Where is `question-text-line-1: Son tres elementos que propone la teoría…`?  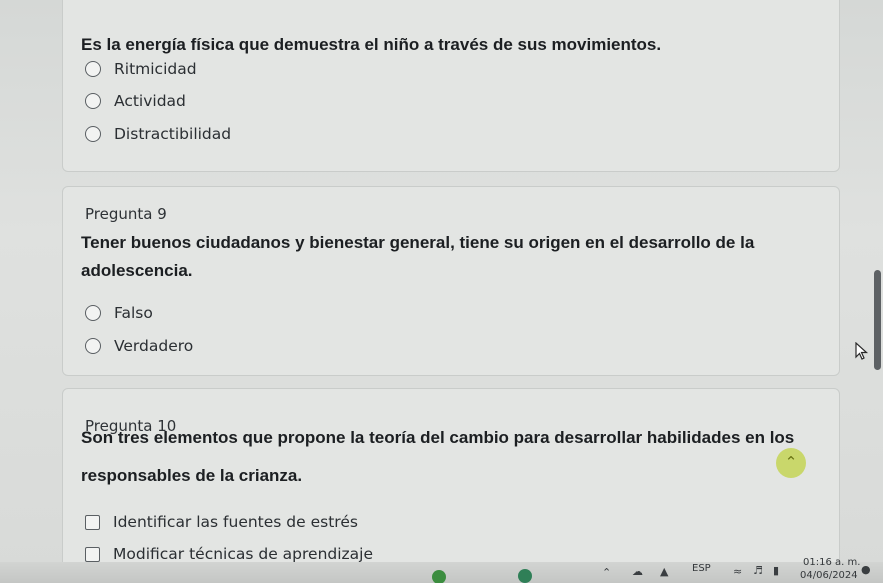
question-text-line-1: Son tres elementos que propone la teoría… is located at coordinates (438, 437).